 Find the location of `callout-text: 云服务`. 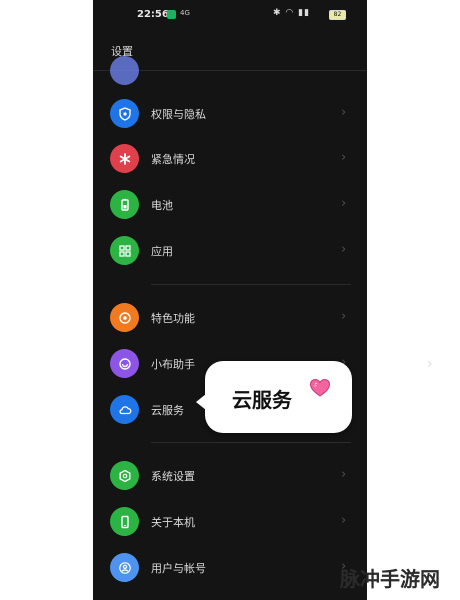

callout-text: 云服务 is located at coordinates (262, 400).